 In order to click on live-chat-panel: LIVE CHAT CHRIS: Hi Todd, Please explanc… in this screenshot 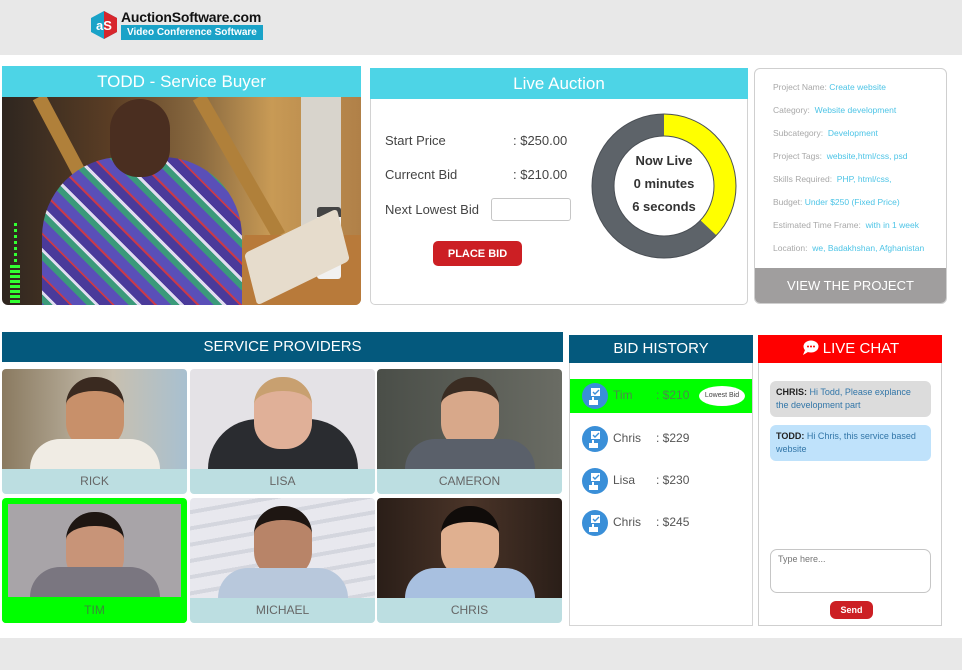, I will do `click(850, 480)`.